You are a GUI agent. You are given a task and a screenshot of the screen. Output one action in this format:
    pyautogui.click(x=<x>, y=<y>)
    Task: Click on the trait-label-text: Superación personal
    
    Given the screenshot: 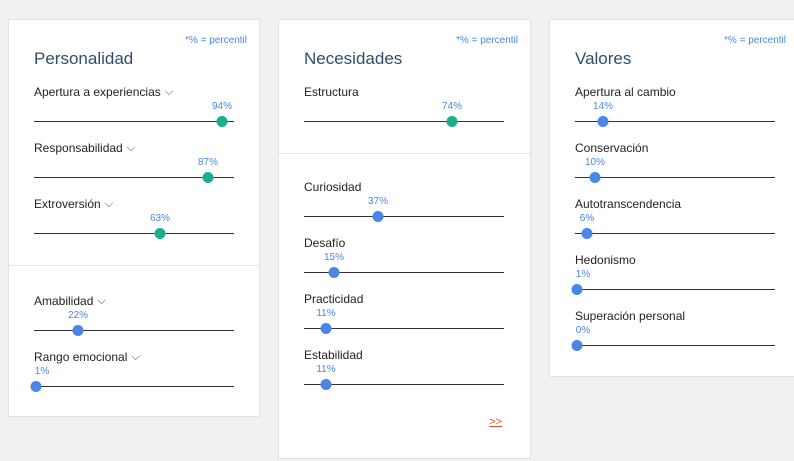 What is the action you would take?
    pyautogui.click(x=630, y=316)
    